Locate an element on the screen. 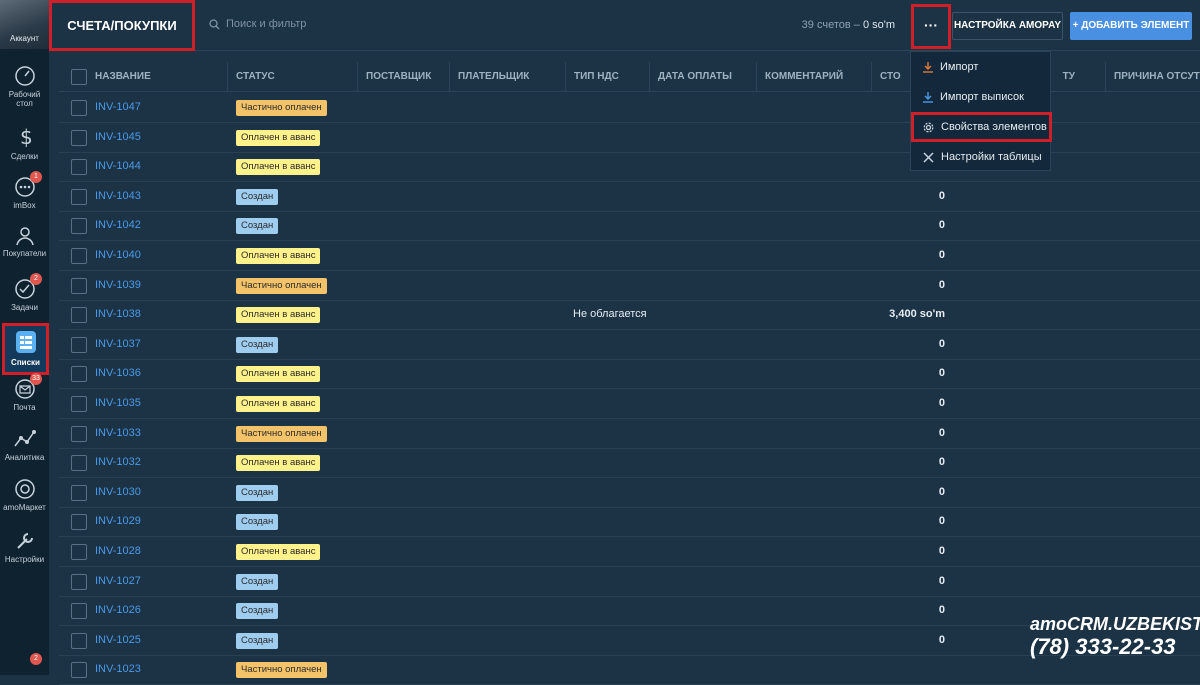  menu-item-3: Свойства элементов is located at coordinates (981, 127).